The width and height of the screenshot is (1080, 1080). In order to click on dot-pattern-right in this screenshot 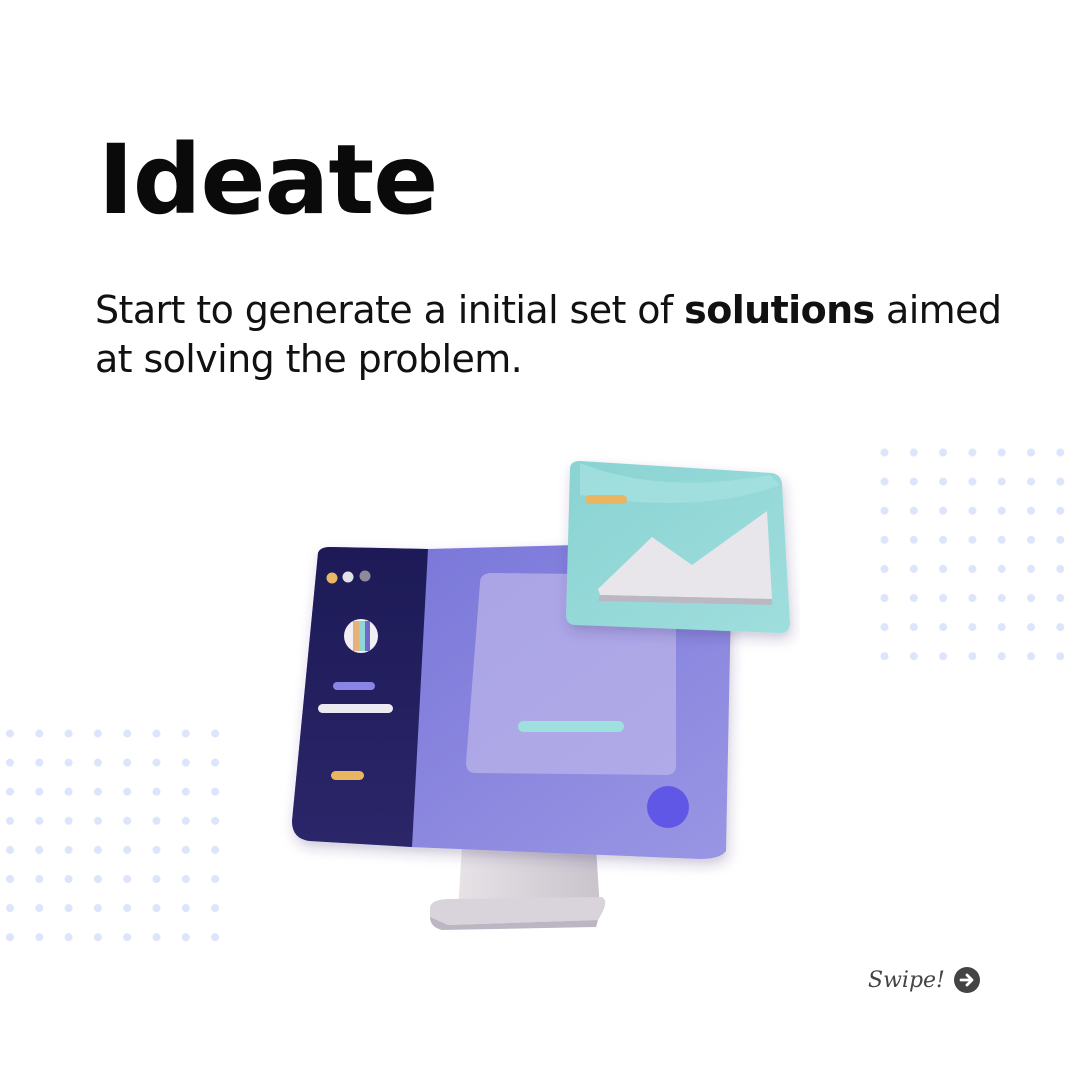, I will do `click(974, 555)`.